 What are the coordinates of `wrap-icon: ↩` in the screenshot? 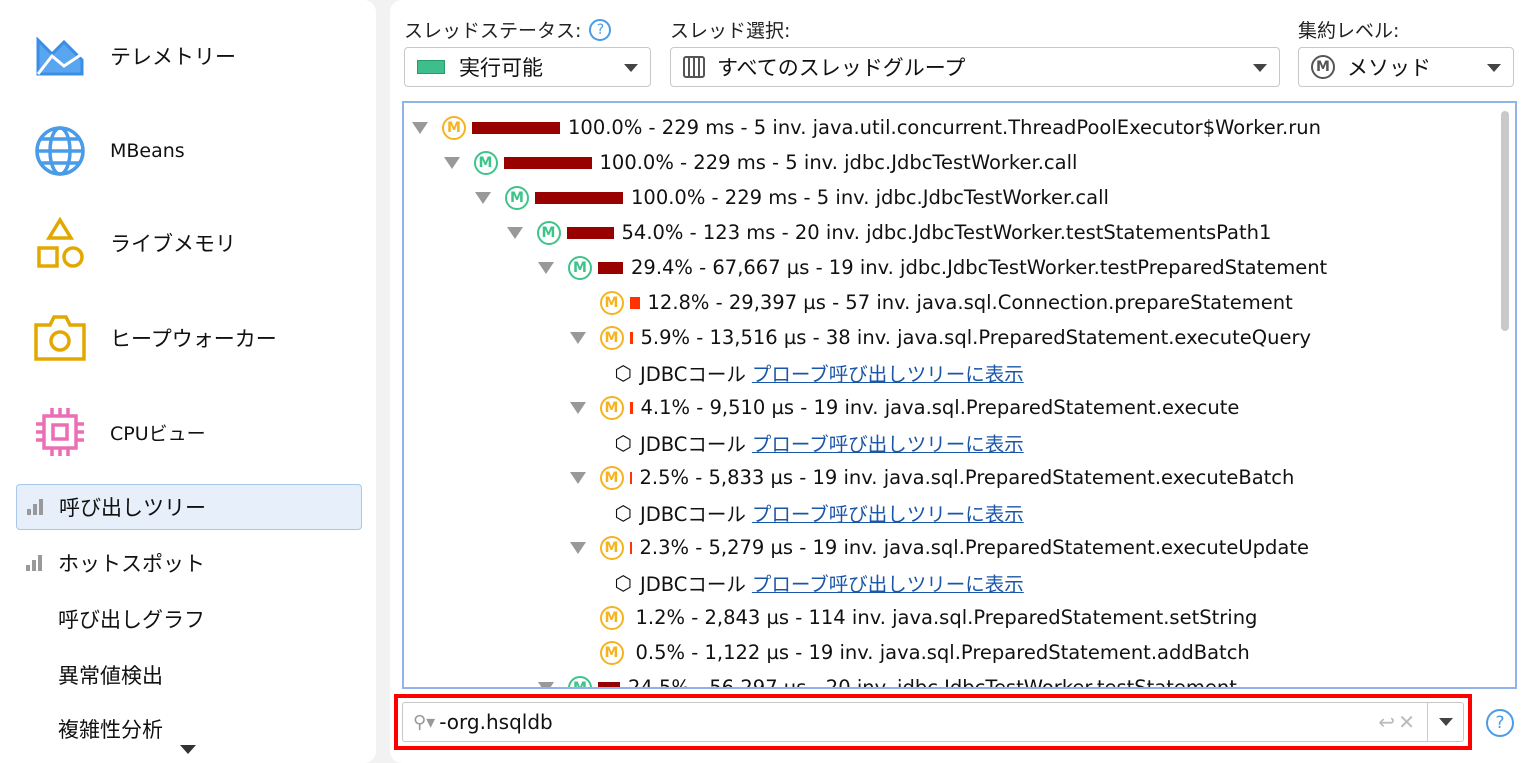 It's located at (1386, 722).